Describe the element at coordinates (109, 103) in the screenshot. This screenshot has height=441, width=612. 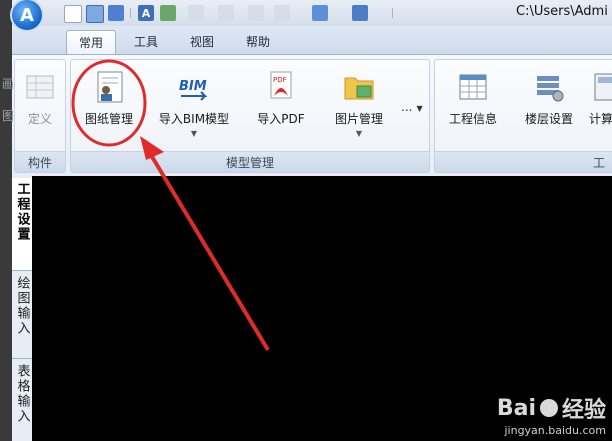
I see `annotation-circle` at that location.